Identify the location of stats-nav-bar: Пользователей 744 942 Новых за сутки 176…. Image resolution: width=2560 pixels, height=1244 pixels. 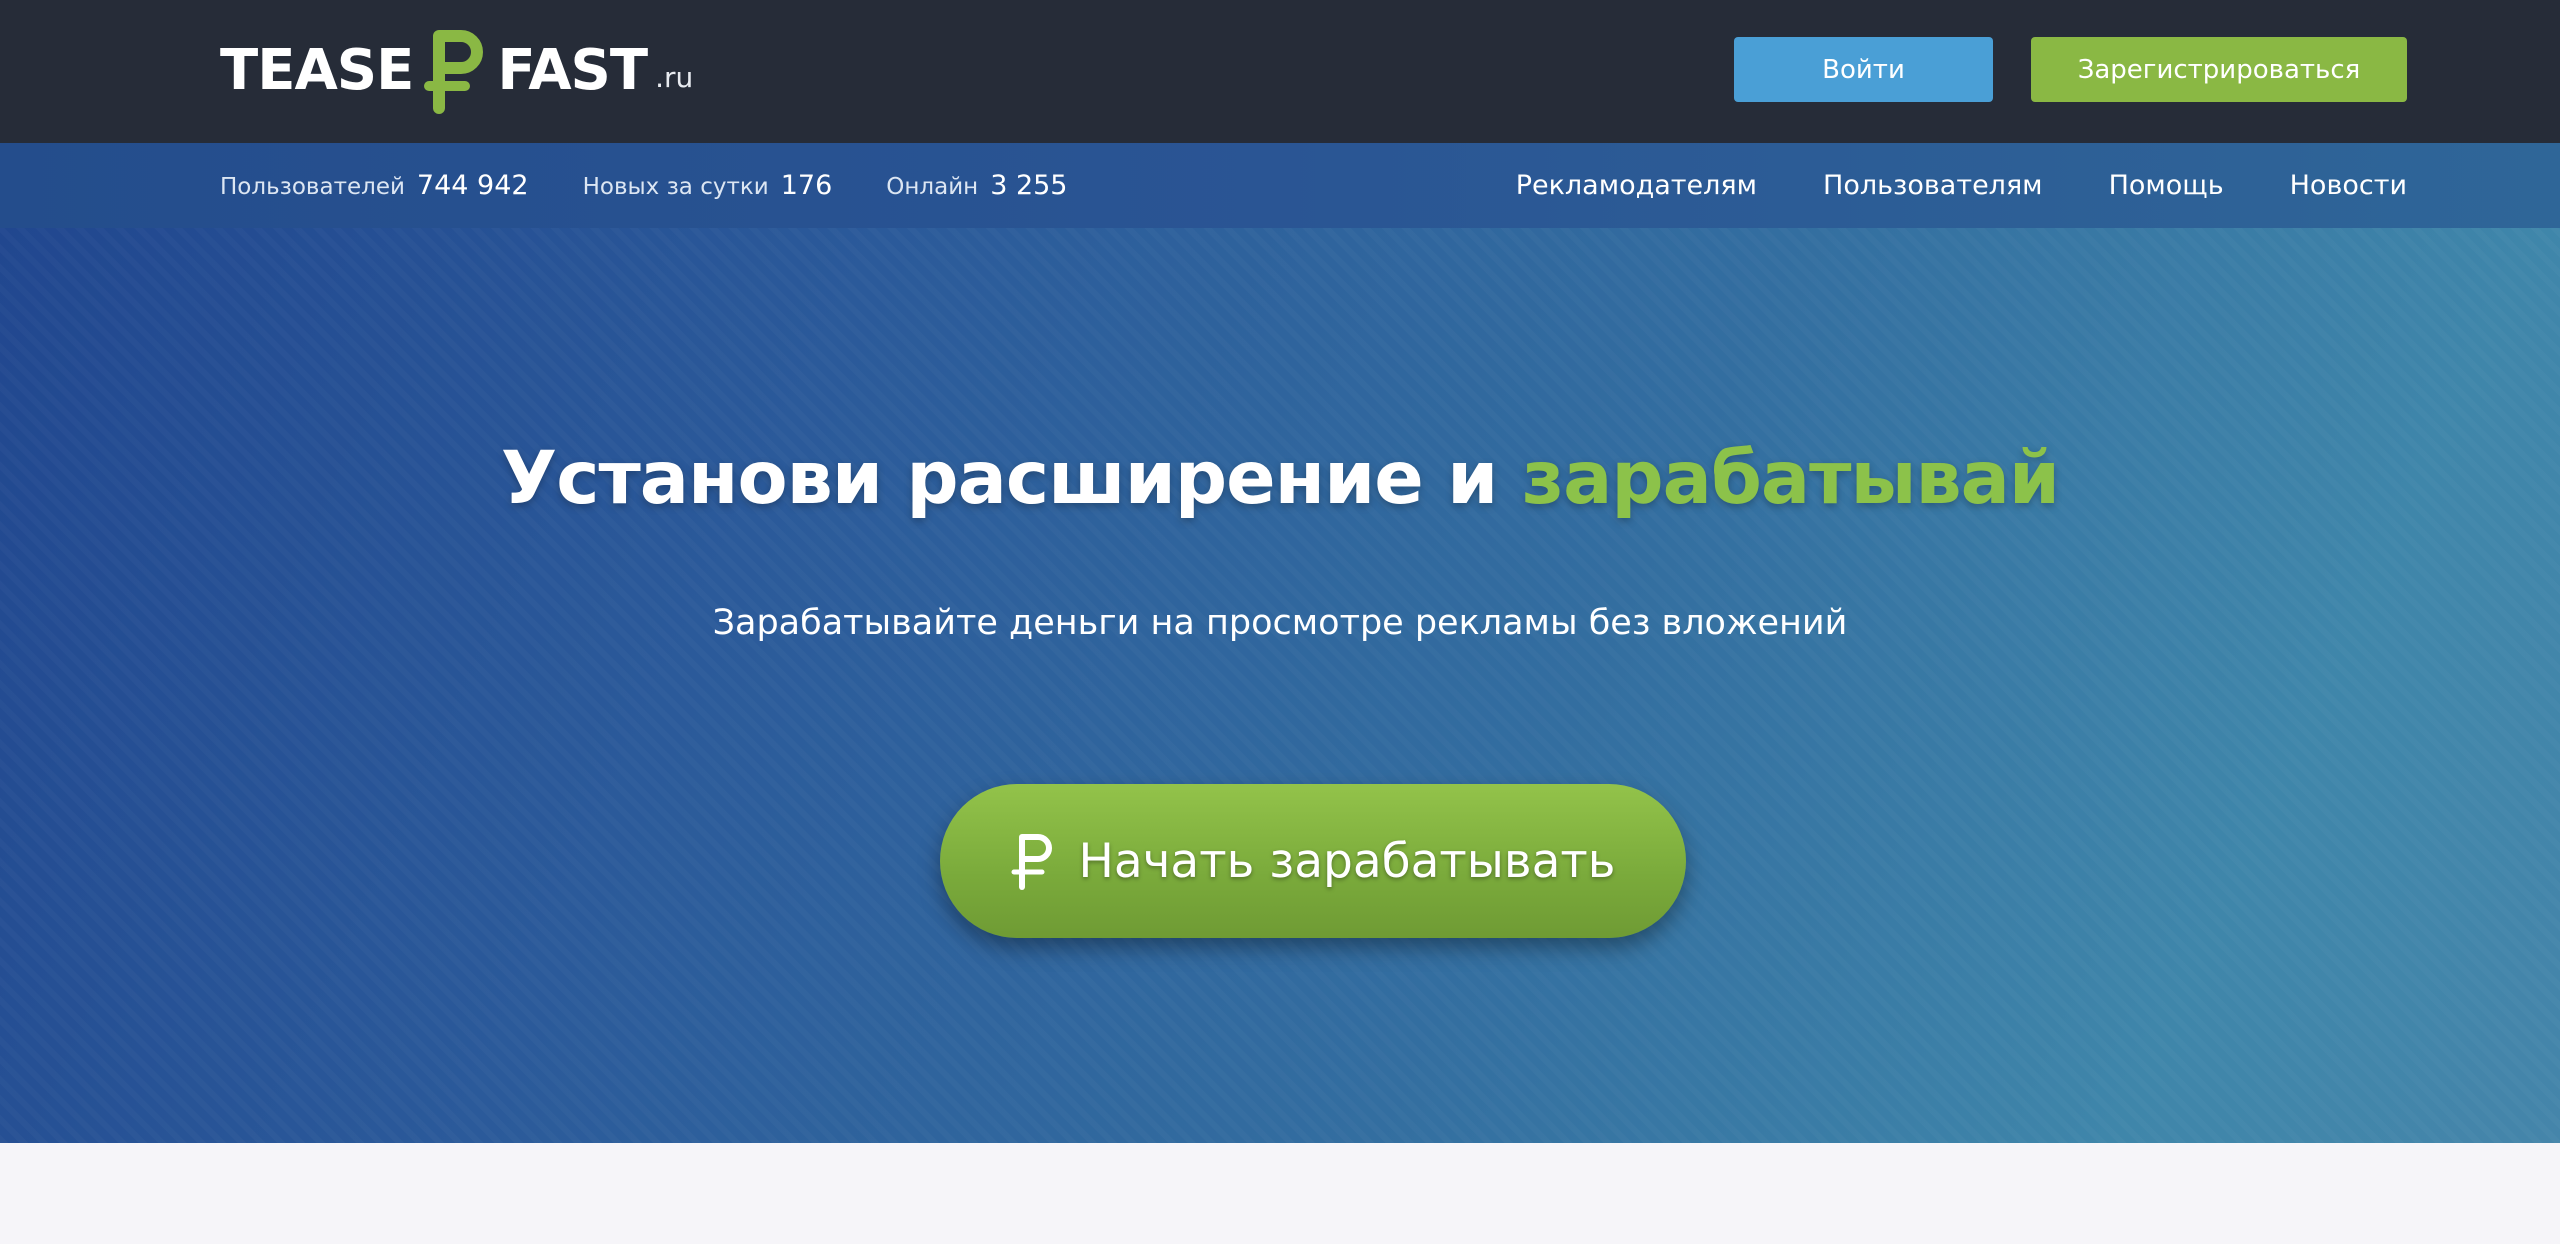
(1280, 185).